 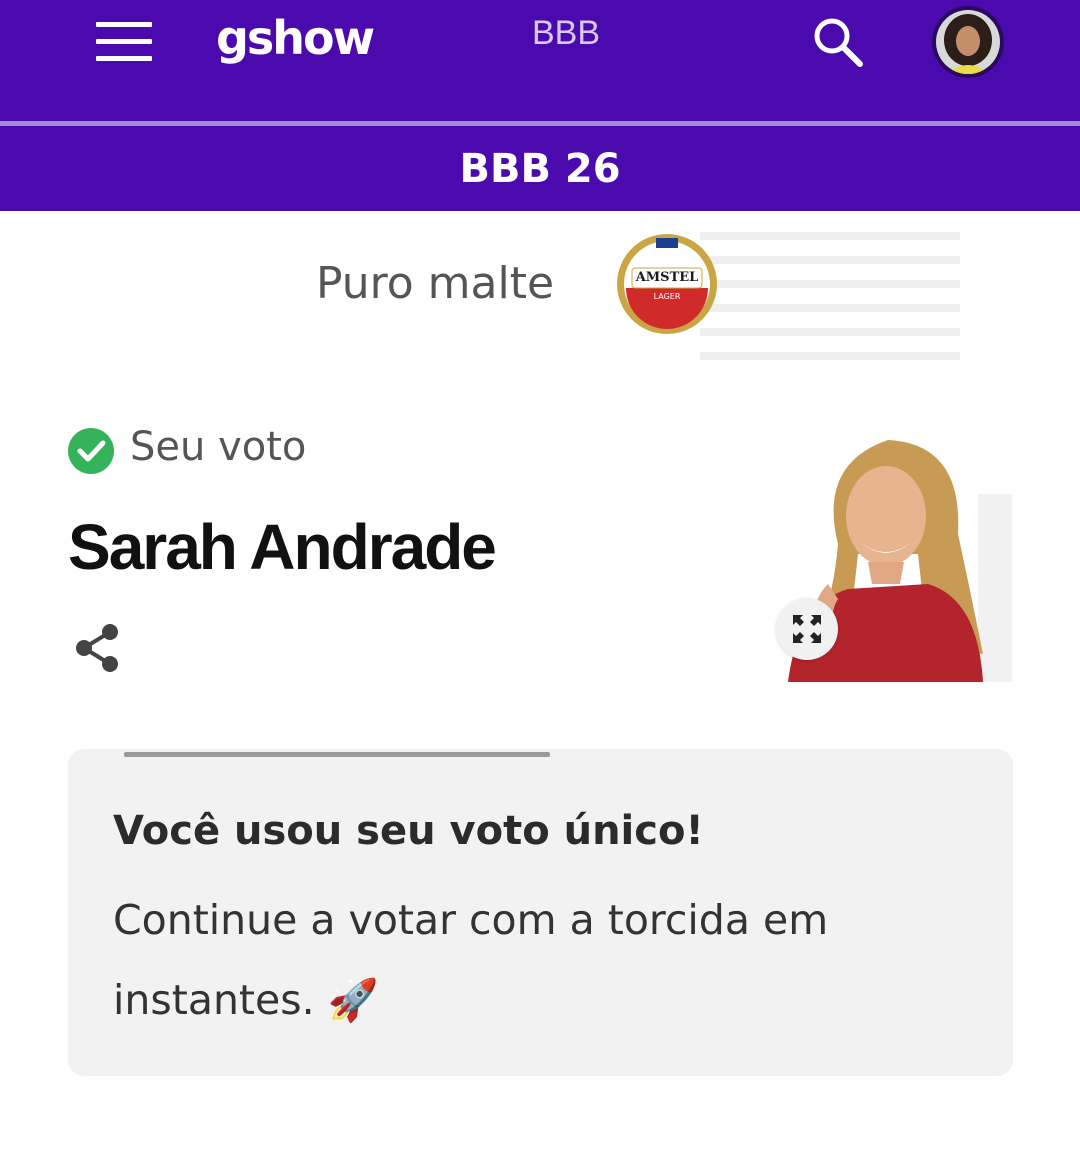 What do you see at coordinates (91, 451) in the screenshot?
I see `check-circle-icon` at bounding box center [91, 451].